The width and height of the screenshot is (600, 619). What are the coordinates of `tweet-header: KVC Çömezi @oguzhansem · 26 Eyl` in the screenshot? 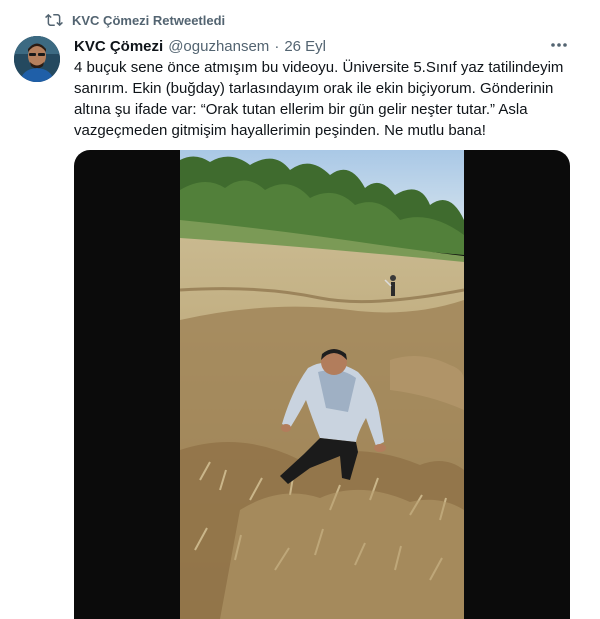 It's located at (200, 46).